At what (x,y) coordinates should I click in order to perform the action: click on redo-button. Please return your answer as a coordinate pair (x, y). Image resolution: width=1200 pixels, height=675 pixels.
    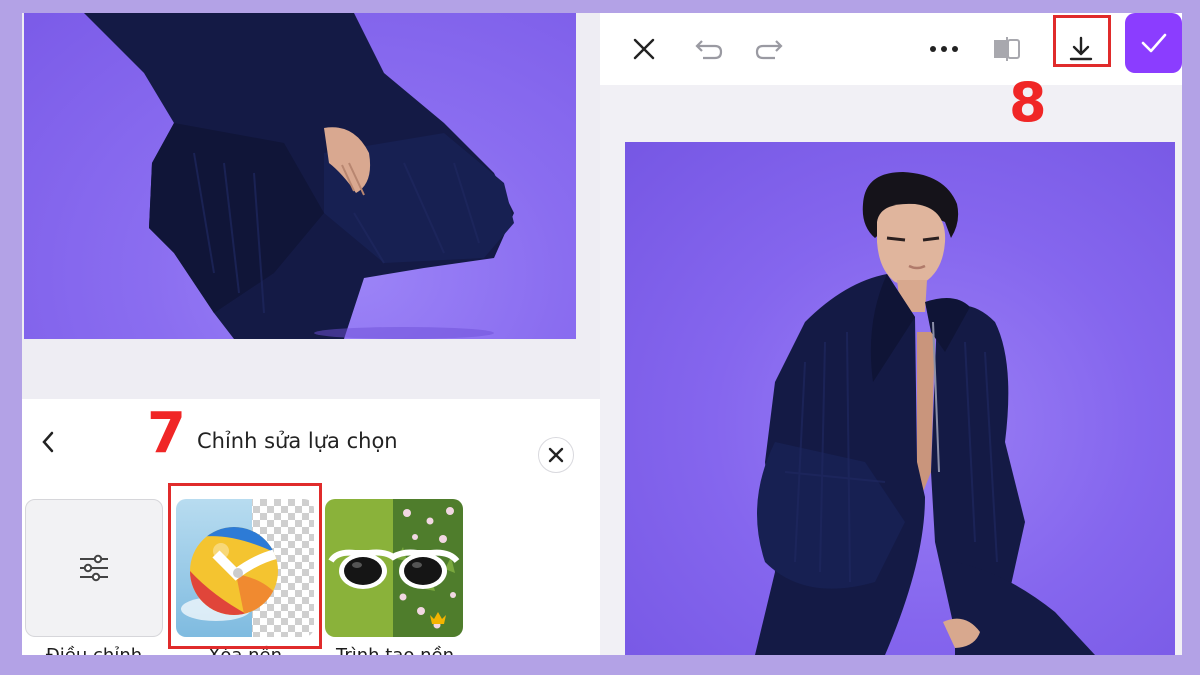
    Looking at the image, I should click on (770, 49).